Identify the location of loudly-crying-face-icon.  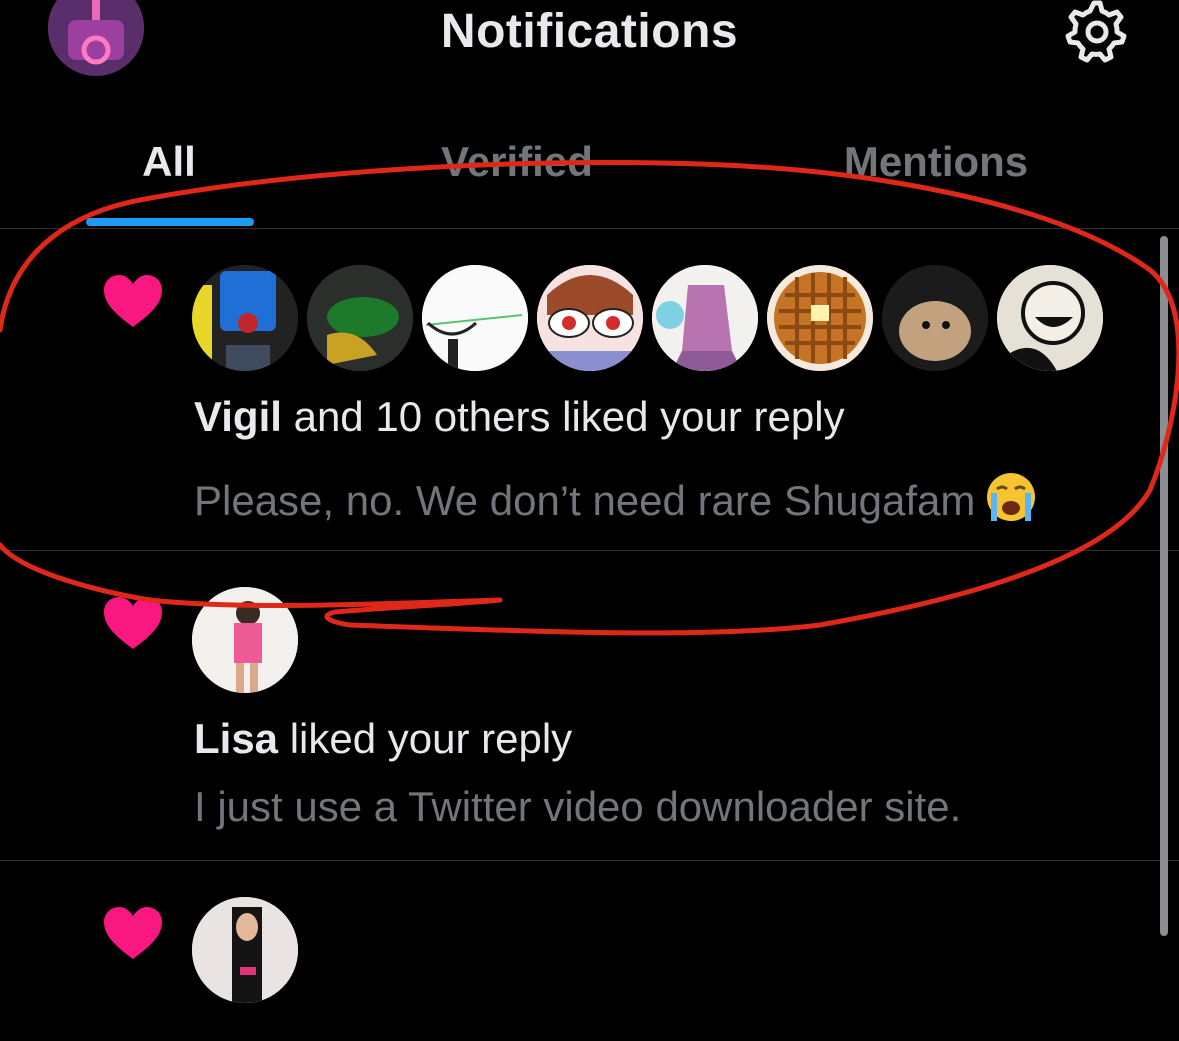
(1011, 497).